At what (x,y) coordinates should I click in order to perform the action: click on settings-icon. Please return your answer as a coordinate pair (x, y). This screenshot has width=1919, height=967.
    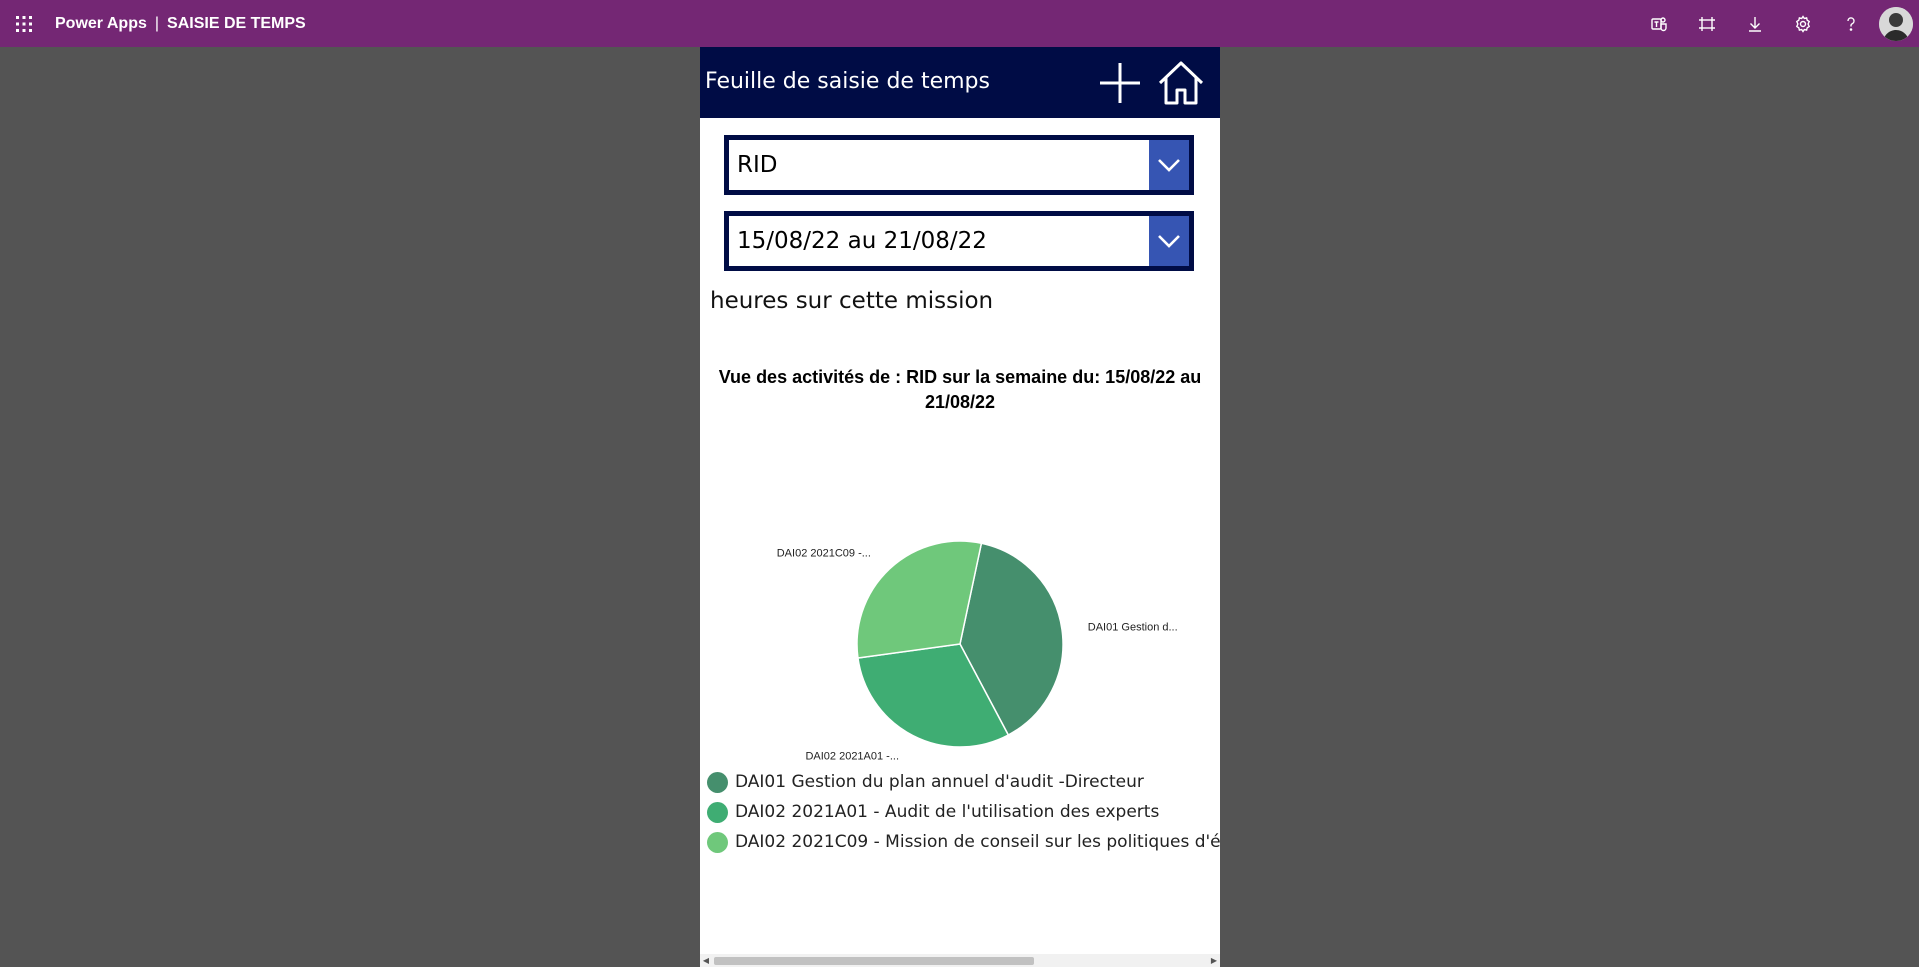
    Looking at the image, I should click on (1803, 23).